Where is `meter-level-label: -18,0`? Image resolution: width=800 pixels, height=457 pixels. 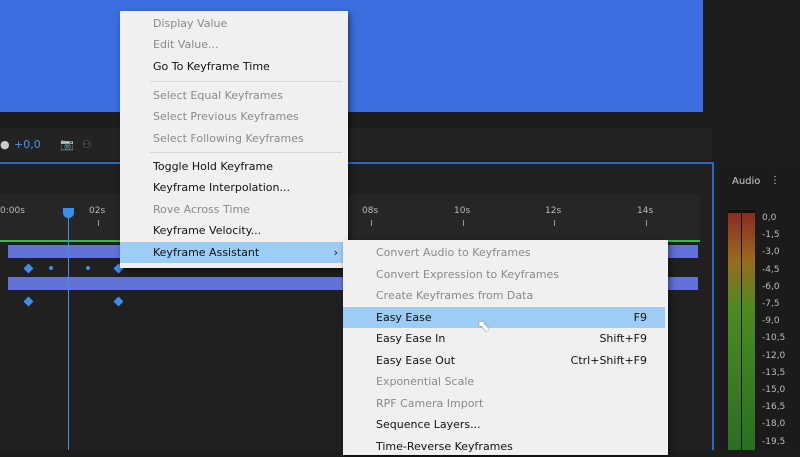
meter-level-label: -18,0 is located at coordinates (774, 424).